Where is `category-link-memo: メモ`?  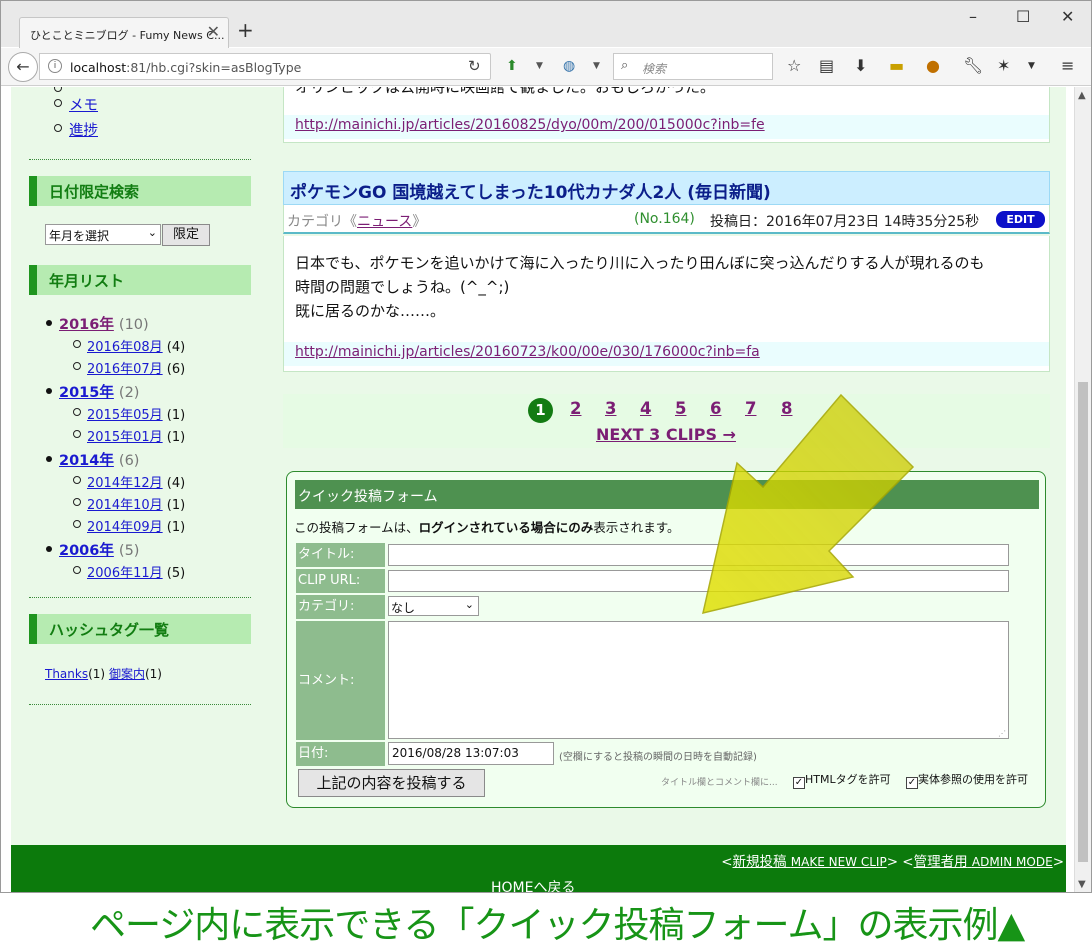 category-link-memo: メモ is located at coordinates (83, 104).